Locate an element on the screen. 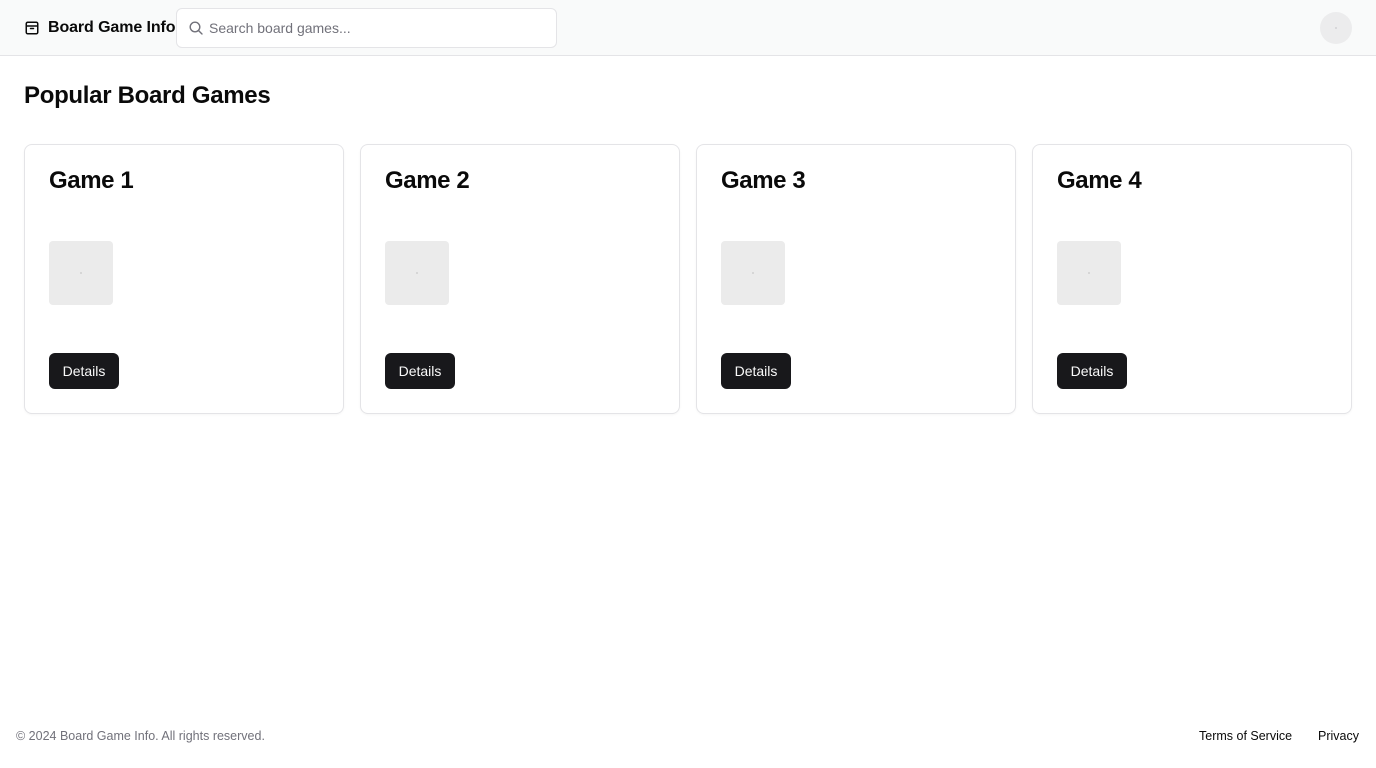 This screenshot has height=768, width=1376. search-input is located at coordinates (379, 28).